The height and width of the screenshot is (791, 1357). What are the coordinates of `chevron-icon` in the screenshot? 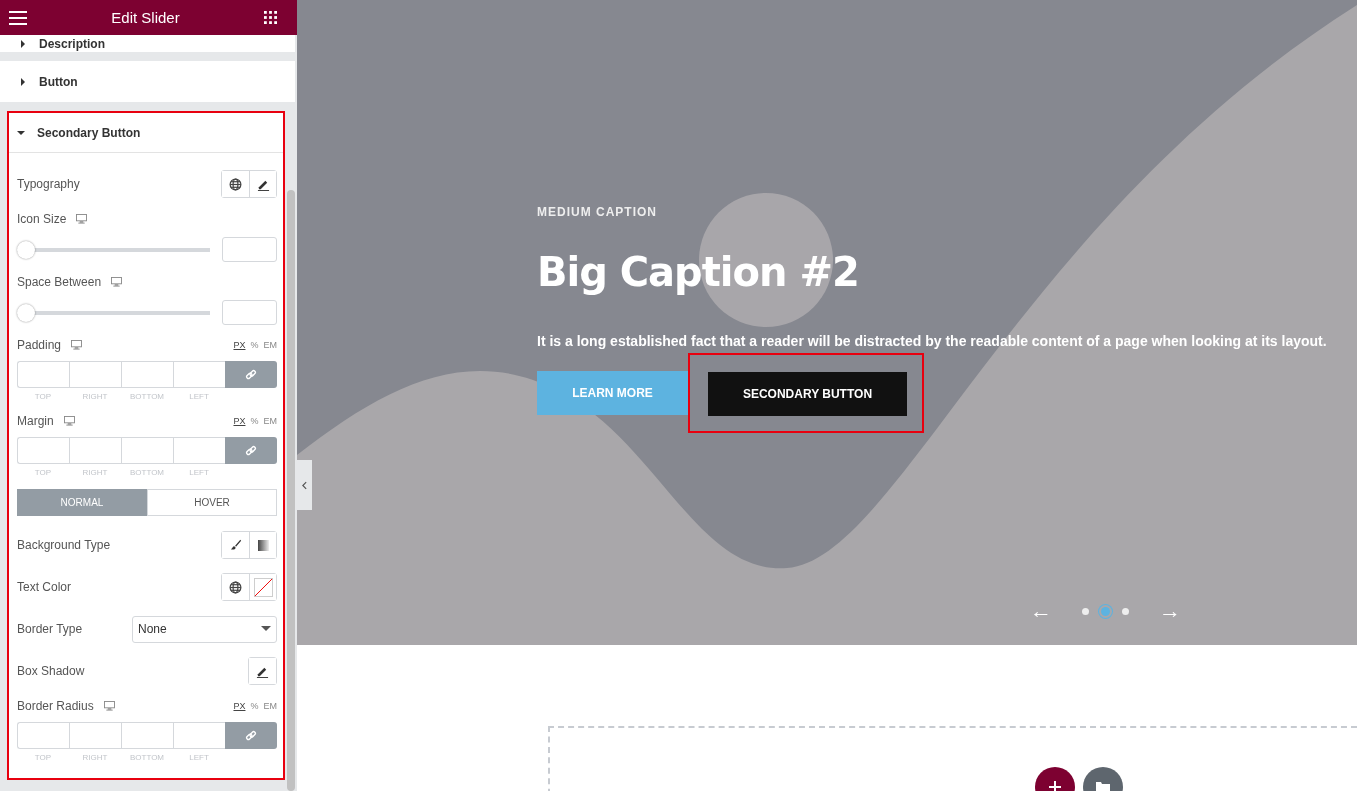 It's located at (304, 485).